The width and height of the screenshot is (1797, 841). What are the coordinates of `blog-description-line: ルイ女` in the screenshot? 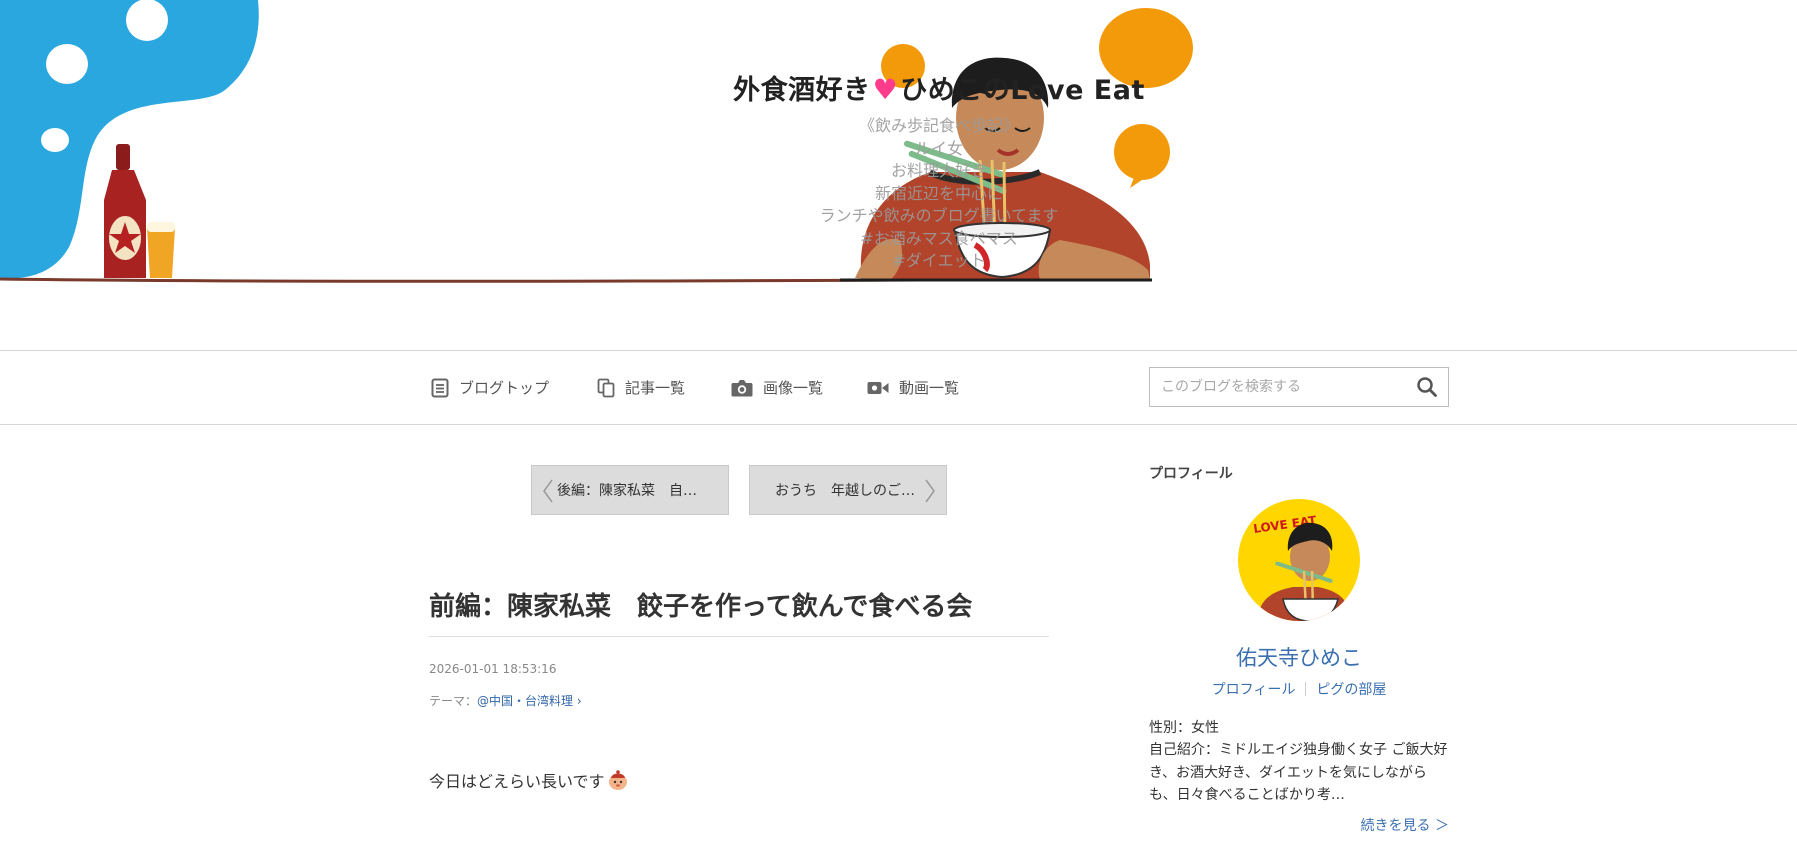 It's located at (938, 148).